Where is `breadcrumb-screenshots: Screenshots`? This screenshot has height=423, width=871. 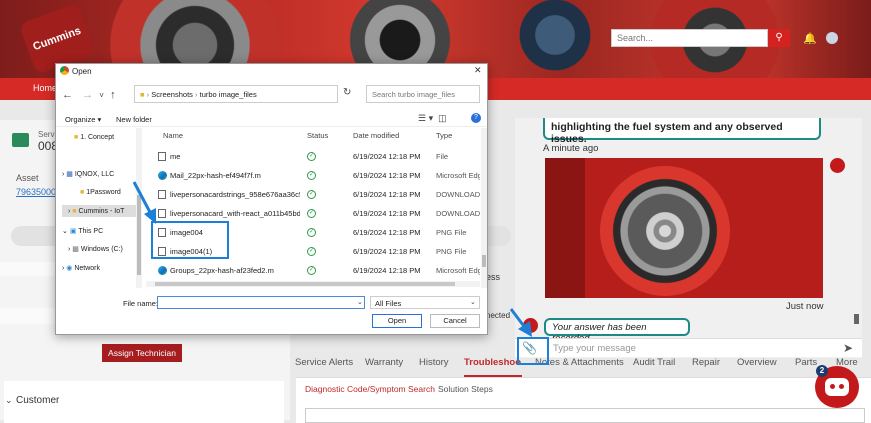
breadcrumb-screenshots: Screenshots is located at coordinates (172, 94).